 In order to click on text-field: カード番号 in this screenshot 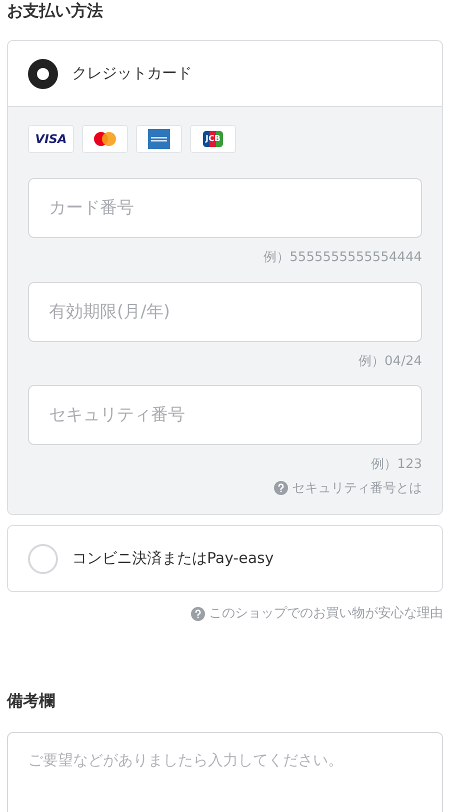, I will do `click(225, 208)`.